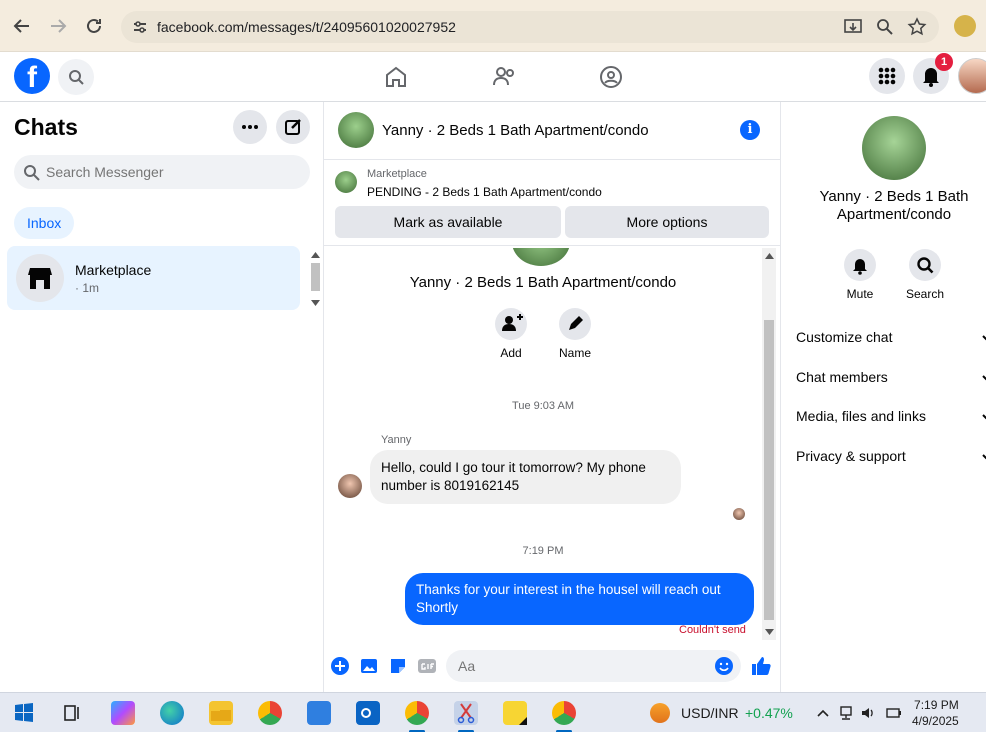  What do you see at coordinates (24, 713) in the screenshot?
I see `start-windows-icon` at bounding box center [24, 713].